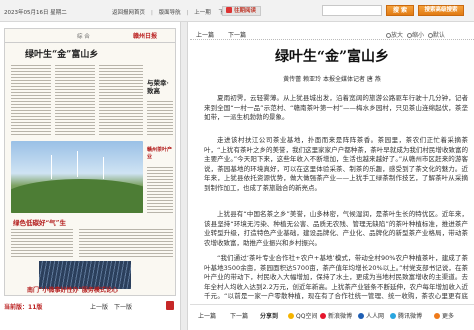 The width and height of the screenshot is (474, 330). I want to click on current-page-value: 11版, so click(35, 307).